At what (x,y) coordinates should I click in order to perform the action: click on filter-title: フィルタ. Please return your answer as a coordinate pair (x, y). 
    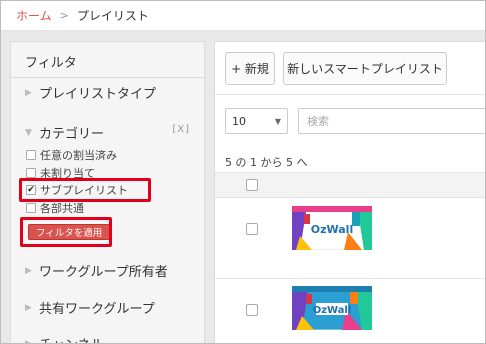
    Looking at the image, I should click on (51, 63).